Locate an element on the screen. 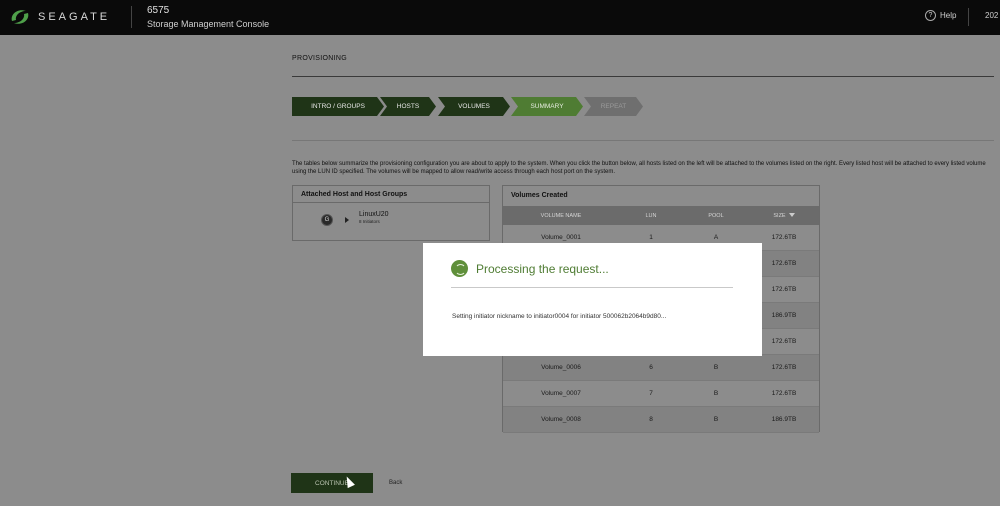  host-initiators-count: 8 Initiators is located at coordinates (369, 221).